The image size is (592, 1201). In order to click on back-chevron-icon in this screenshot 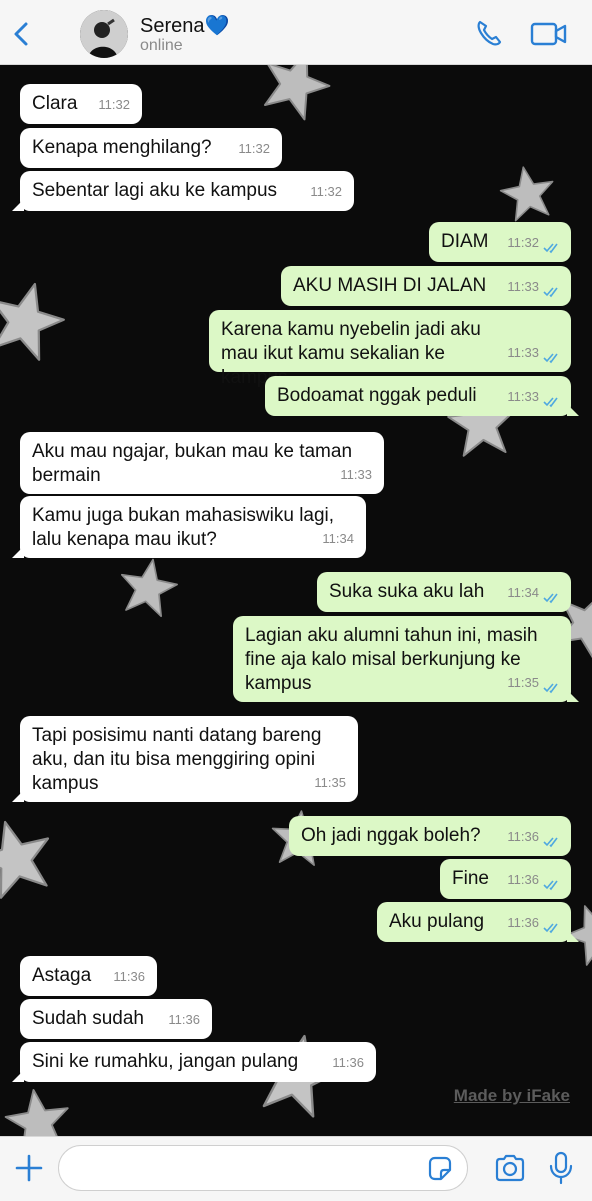, I will do `click(22, 34)`.